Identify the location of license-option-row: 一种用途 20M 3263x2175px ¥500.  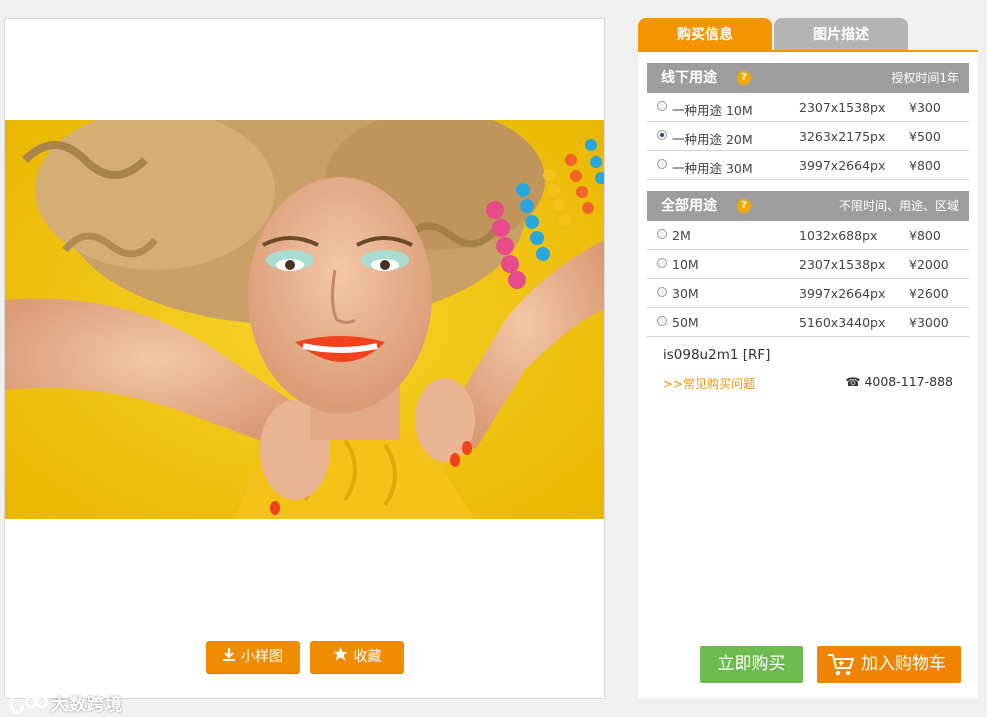
(808, 136).